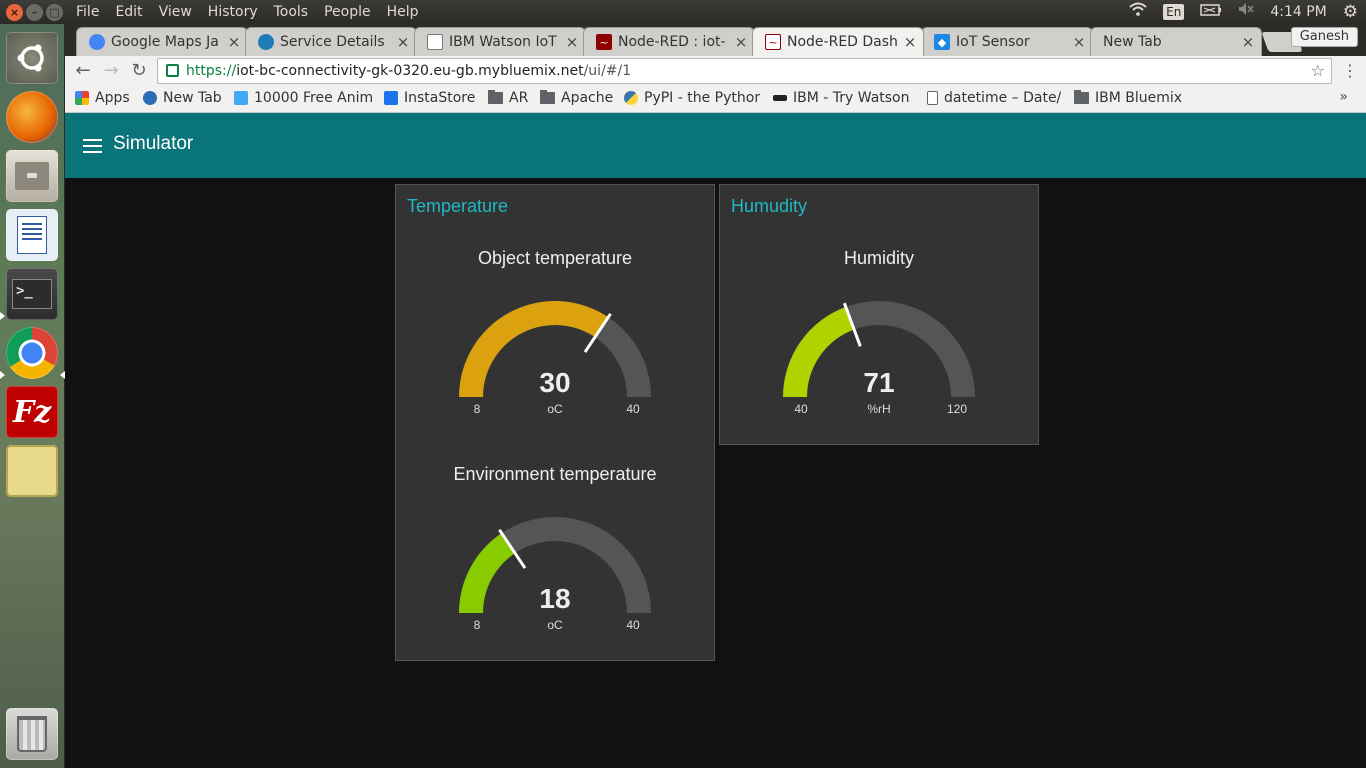  Describe the element at coordinates (1128, 98) in the screenshot. I see `bookmark-folder-ibm-bluemix: IBM Bluemix` at that location.